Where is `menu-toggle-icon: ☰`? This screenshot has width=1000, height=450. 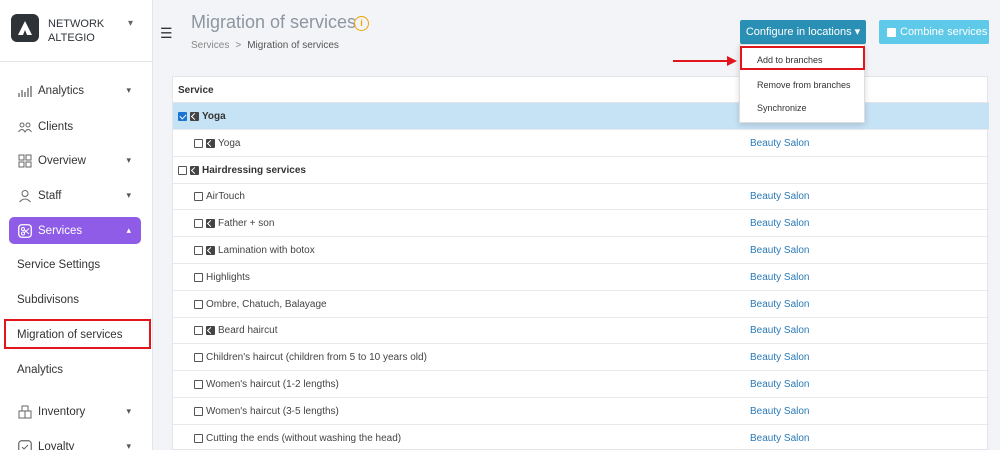
menu-toggle-icon: ☰ is located at coordinates (166, 33).